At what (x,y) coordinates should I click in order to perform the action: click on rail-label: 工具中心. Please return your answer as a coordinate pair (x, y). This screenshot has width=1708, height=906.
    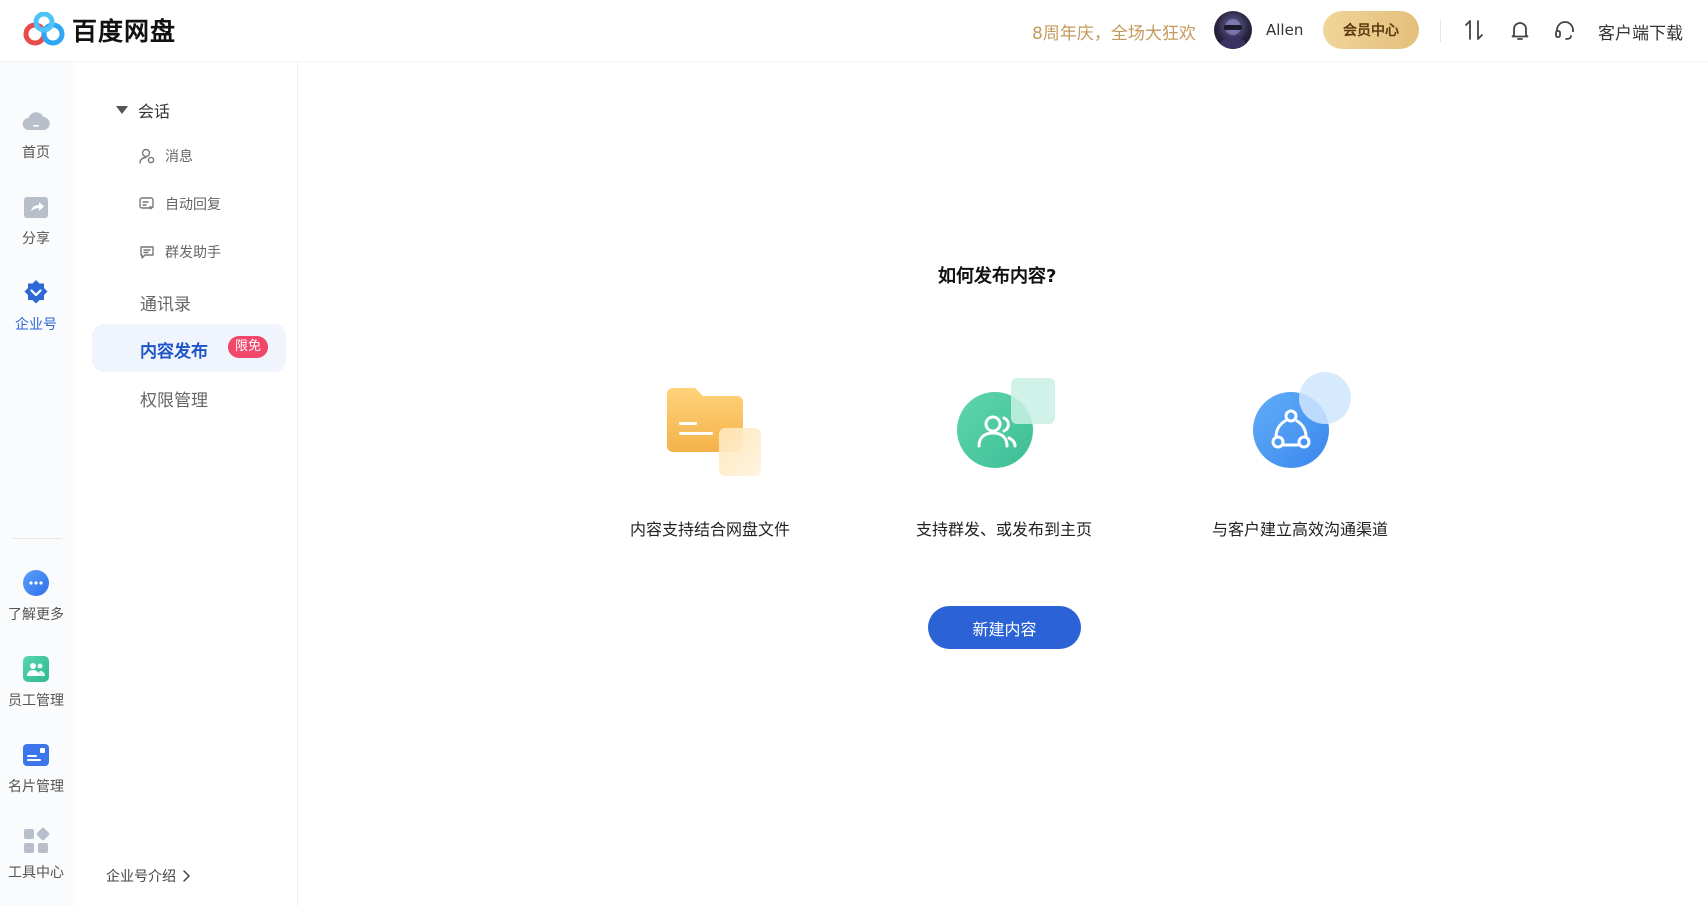
    Looking at the image, I should click on (36, 873).